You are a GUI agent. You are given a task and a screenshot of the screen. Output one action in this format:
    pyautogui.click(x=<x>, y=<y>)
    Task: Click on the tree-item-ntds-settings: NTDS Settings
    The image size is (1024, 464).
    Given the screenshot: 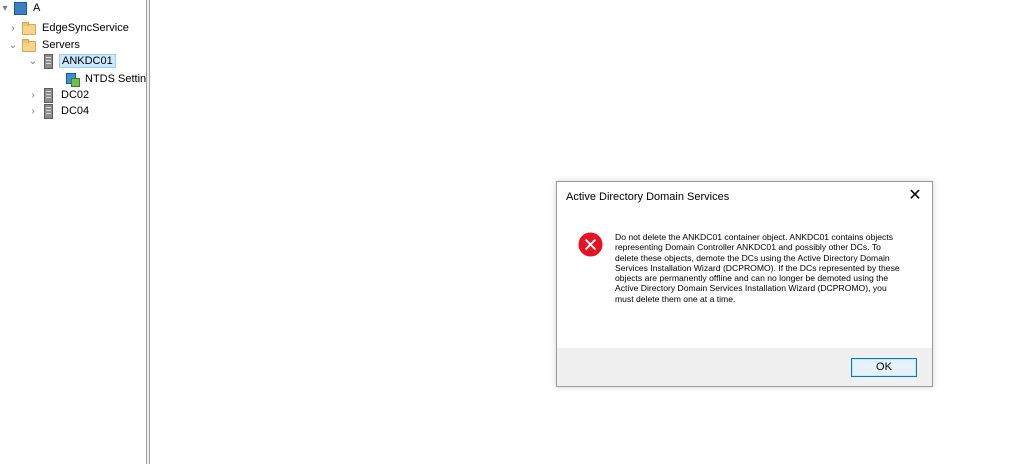 What is the action you would take?
    pyautogui.click(x=104, y=79)
    